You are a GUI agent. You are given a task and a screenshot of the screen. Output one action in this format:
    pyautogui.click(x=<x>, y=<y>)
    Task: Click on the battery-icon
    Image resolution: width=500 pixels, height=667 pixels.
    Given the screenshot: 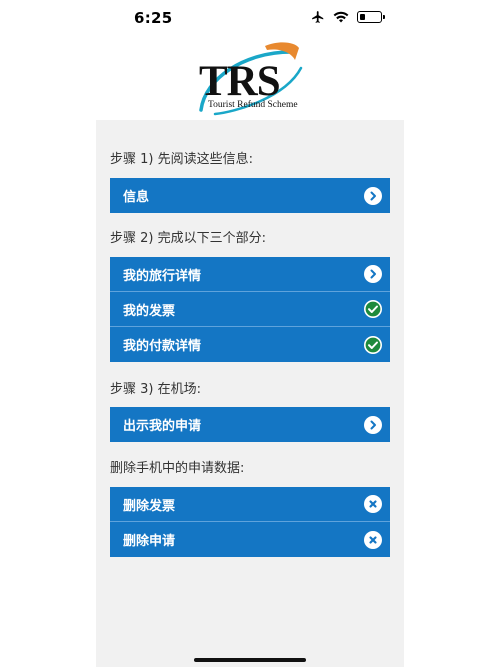 What is the action you would take?
    pyautogui.click(x=371, y=17)
    